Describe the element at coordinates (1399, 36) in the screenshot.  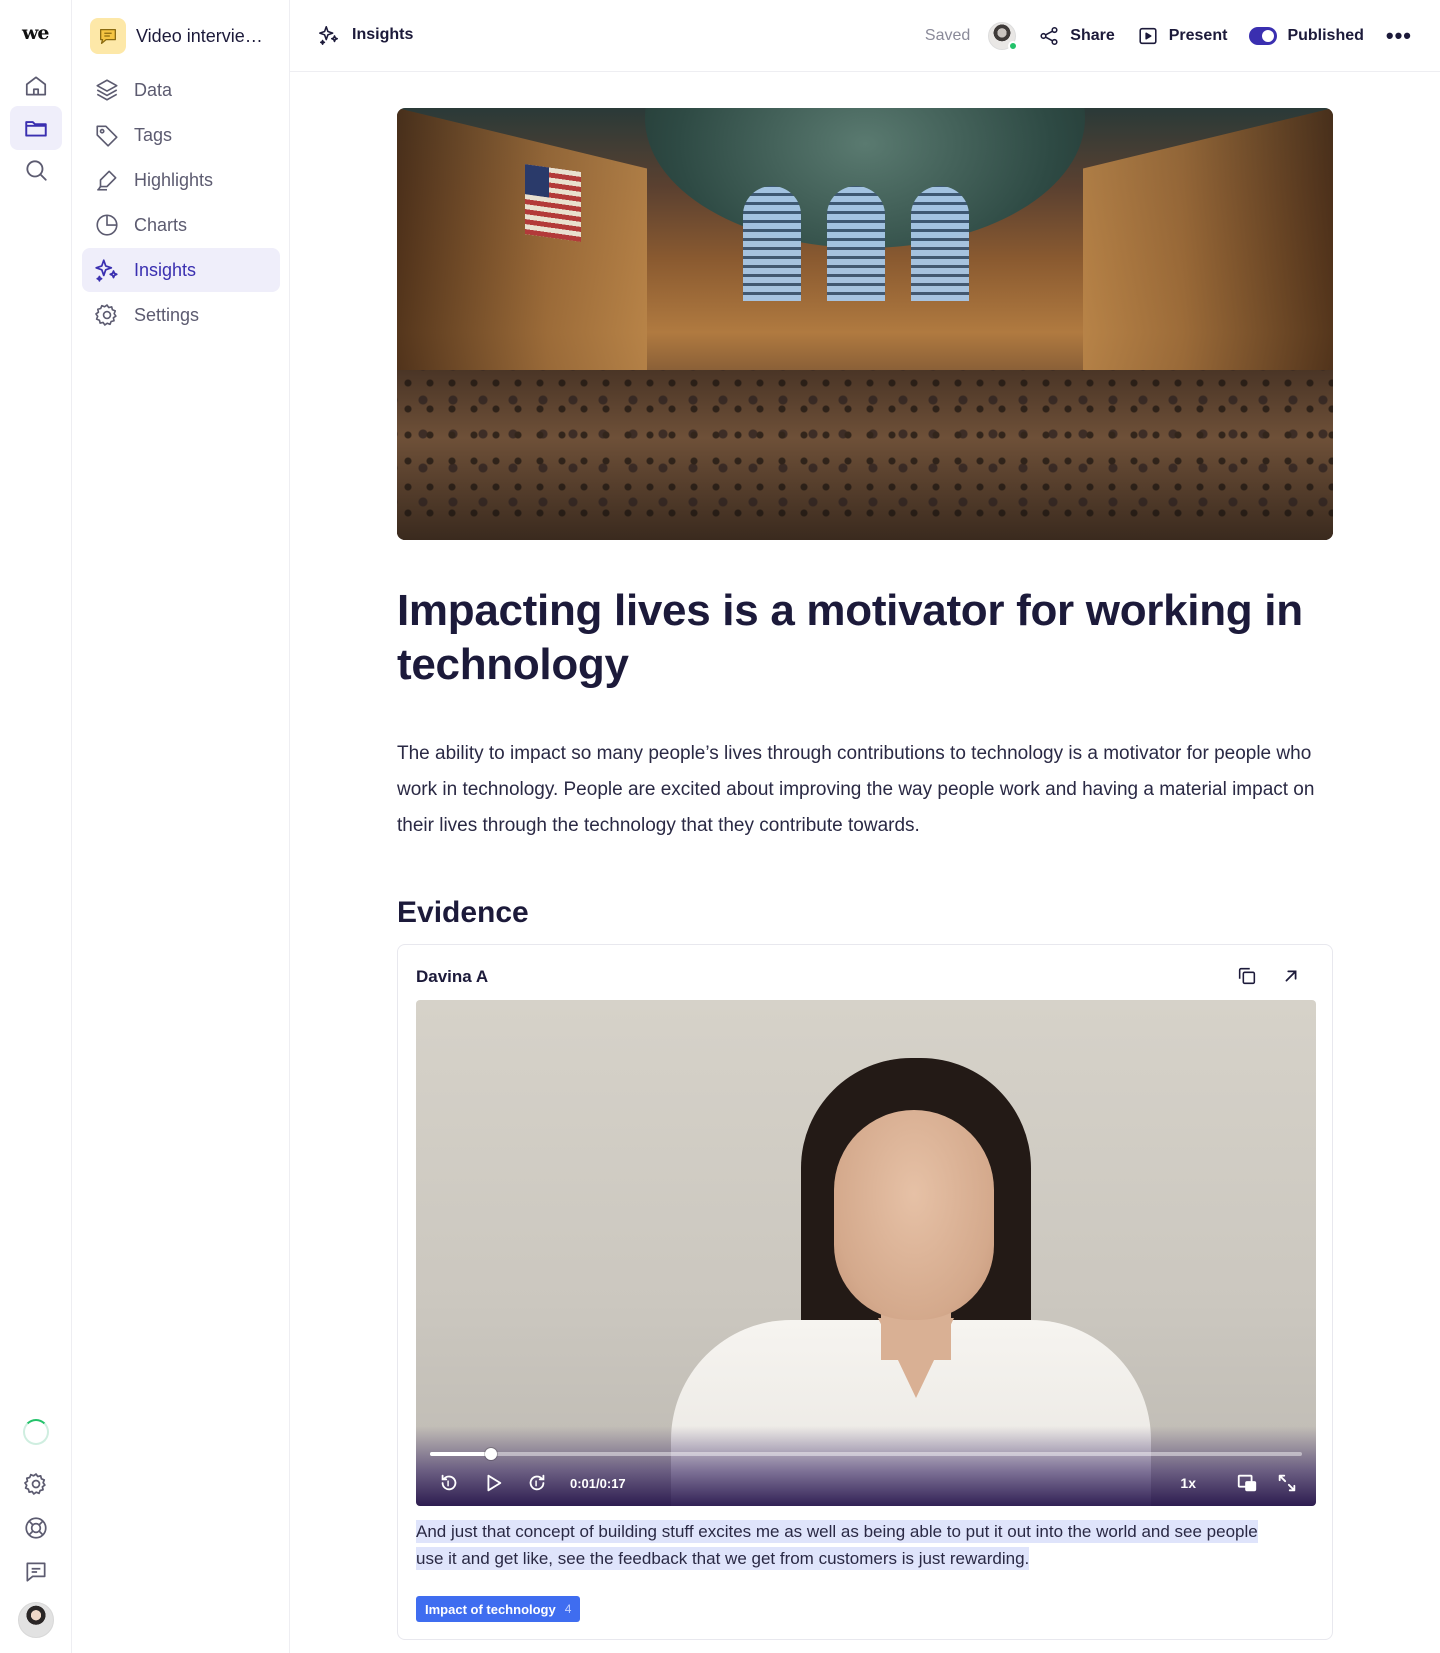
I see `more-options-button: •••` at that location.